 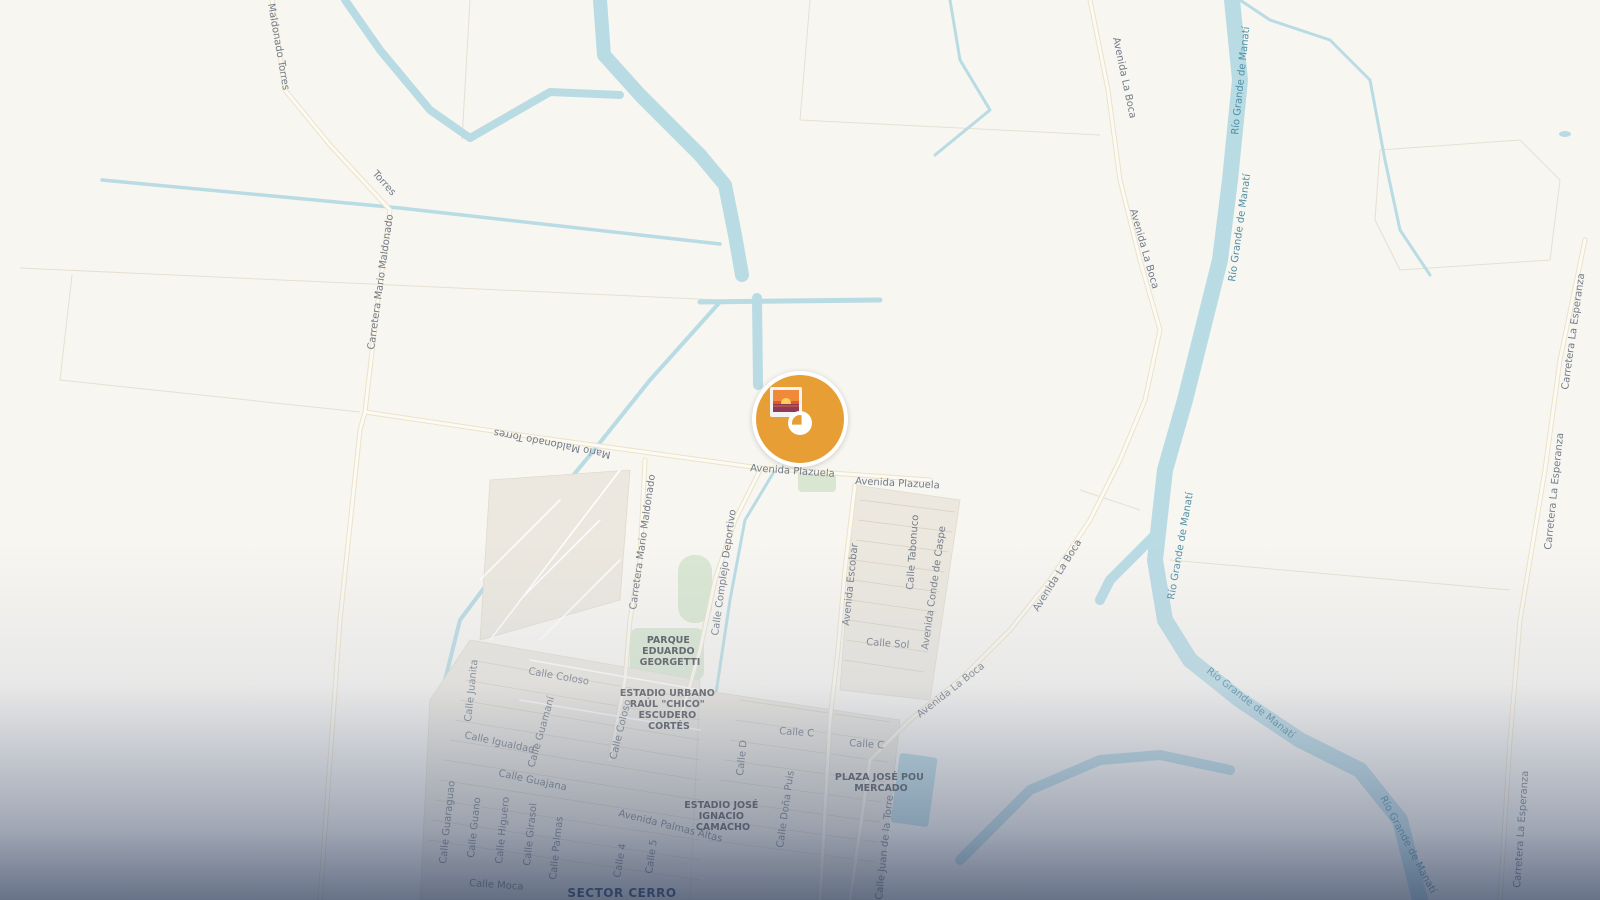 What do you see at coordinates (621, 893) in the screenshot?
I see `district-sector-cerro: SECTOR CERRO` at bounding box center [621, 893].